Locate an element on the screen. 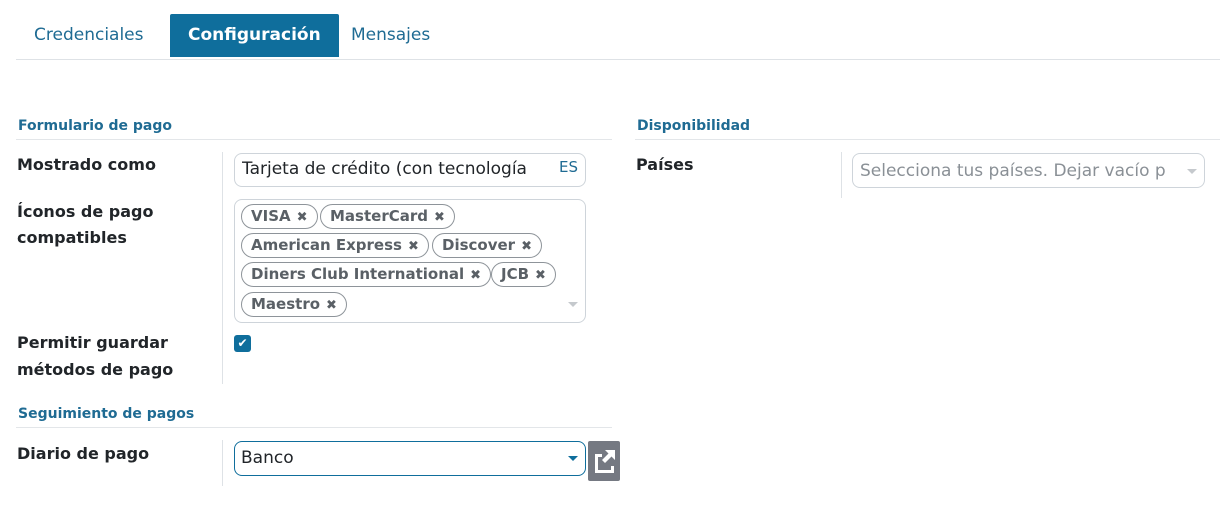  tag-mastercard: MasterCard ✖ is located at coordinates (387, 216).